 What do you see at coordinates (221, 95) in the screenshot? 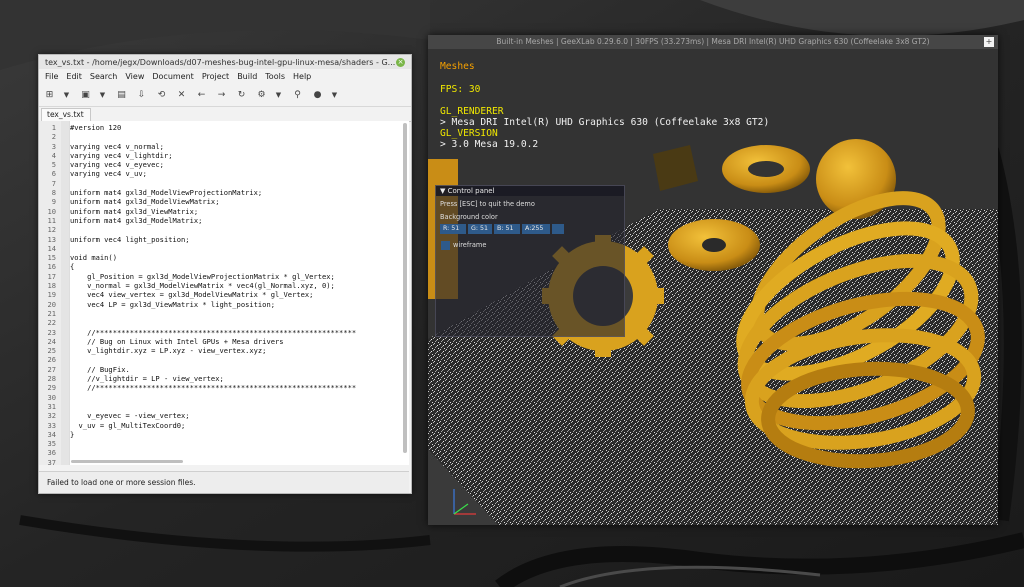
I see `forward-arrow-icon: →` at bounding box center [221, 95].